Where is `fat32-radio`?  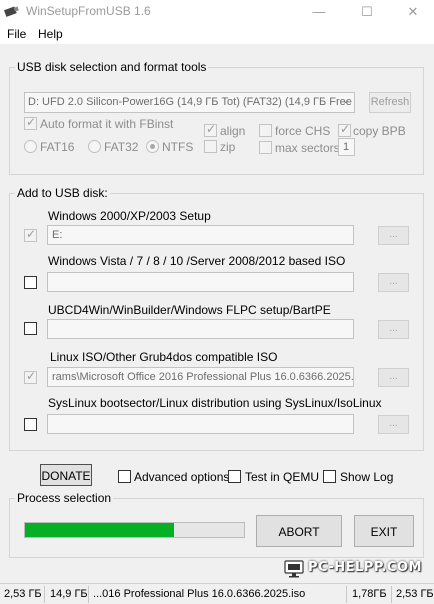
fat32-radio is located at coordinates (94, 146).